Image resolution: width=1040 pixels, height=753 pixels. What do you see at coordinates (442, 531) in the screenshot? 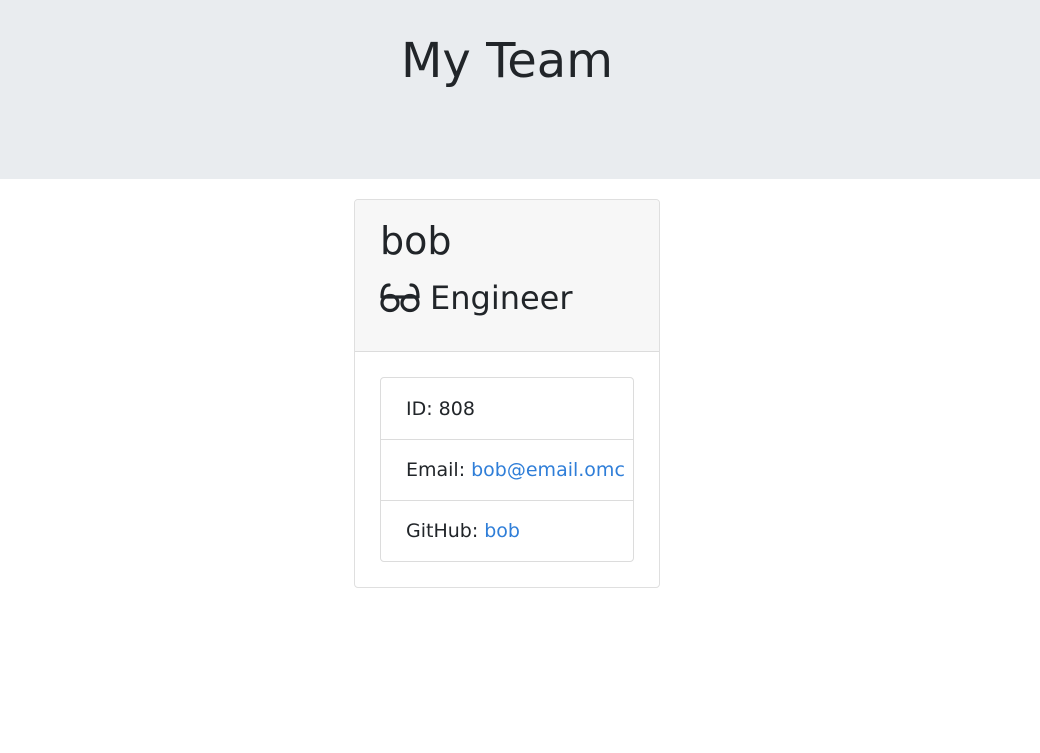
I see `github-label: GitHub:` at bounding box center [442, 531].